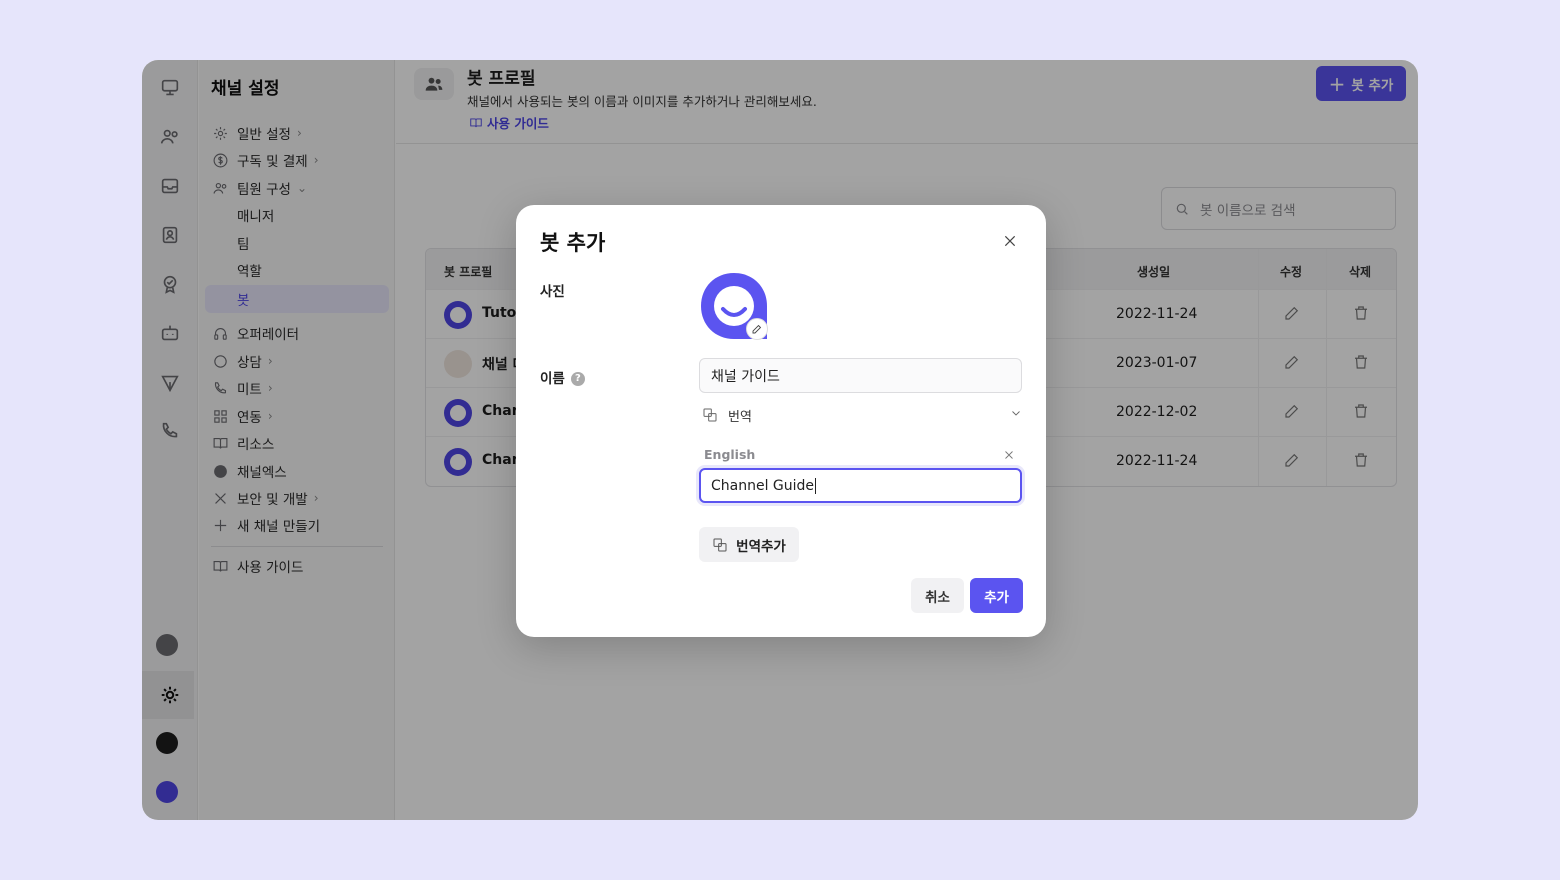  Describe the element at coordinates (573, 243) in the screenshot. I see `modal-title: 봇 추가` at that location.